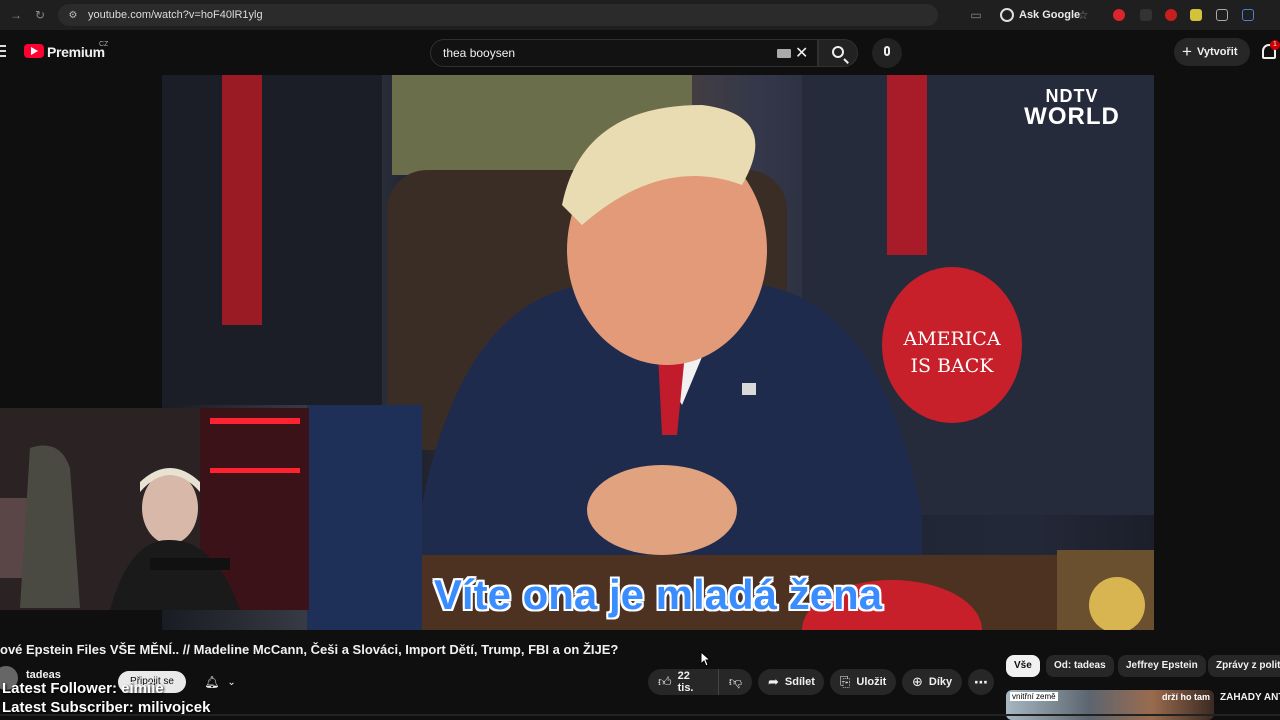  I want to click on search-box: ✕, so click(624, 53).